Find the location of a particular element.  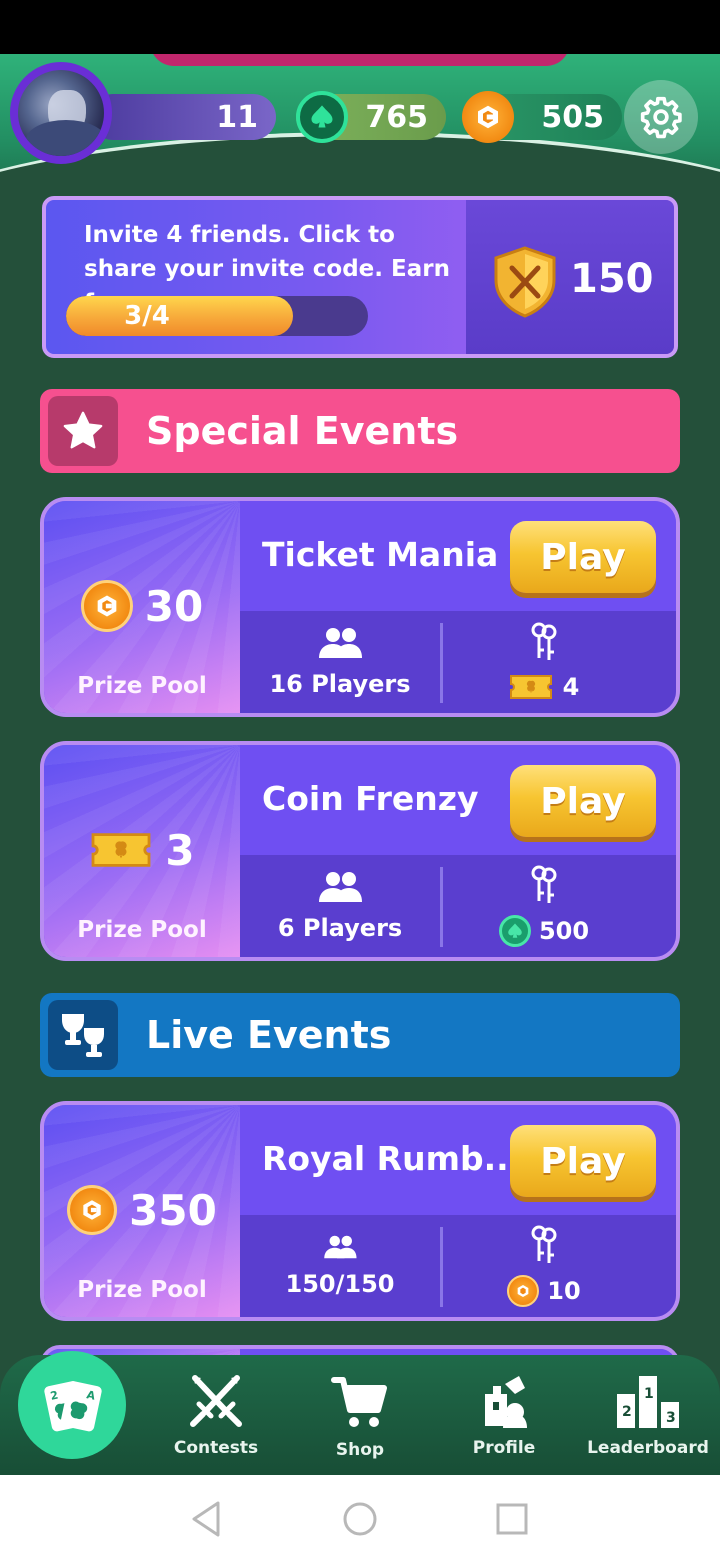

playing-cards-icon: 2 A is located at coordinates (73, 1406).